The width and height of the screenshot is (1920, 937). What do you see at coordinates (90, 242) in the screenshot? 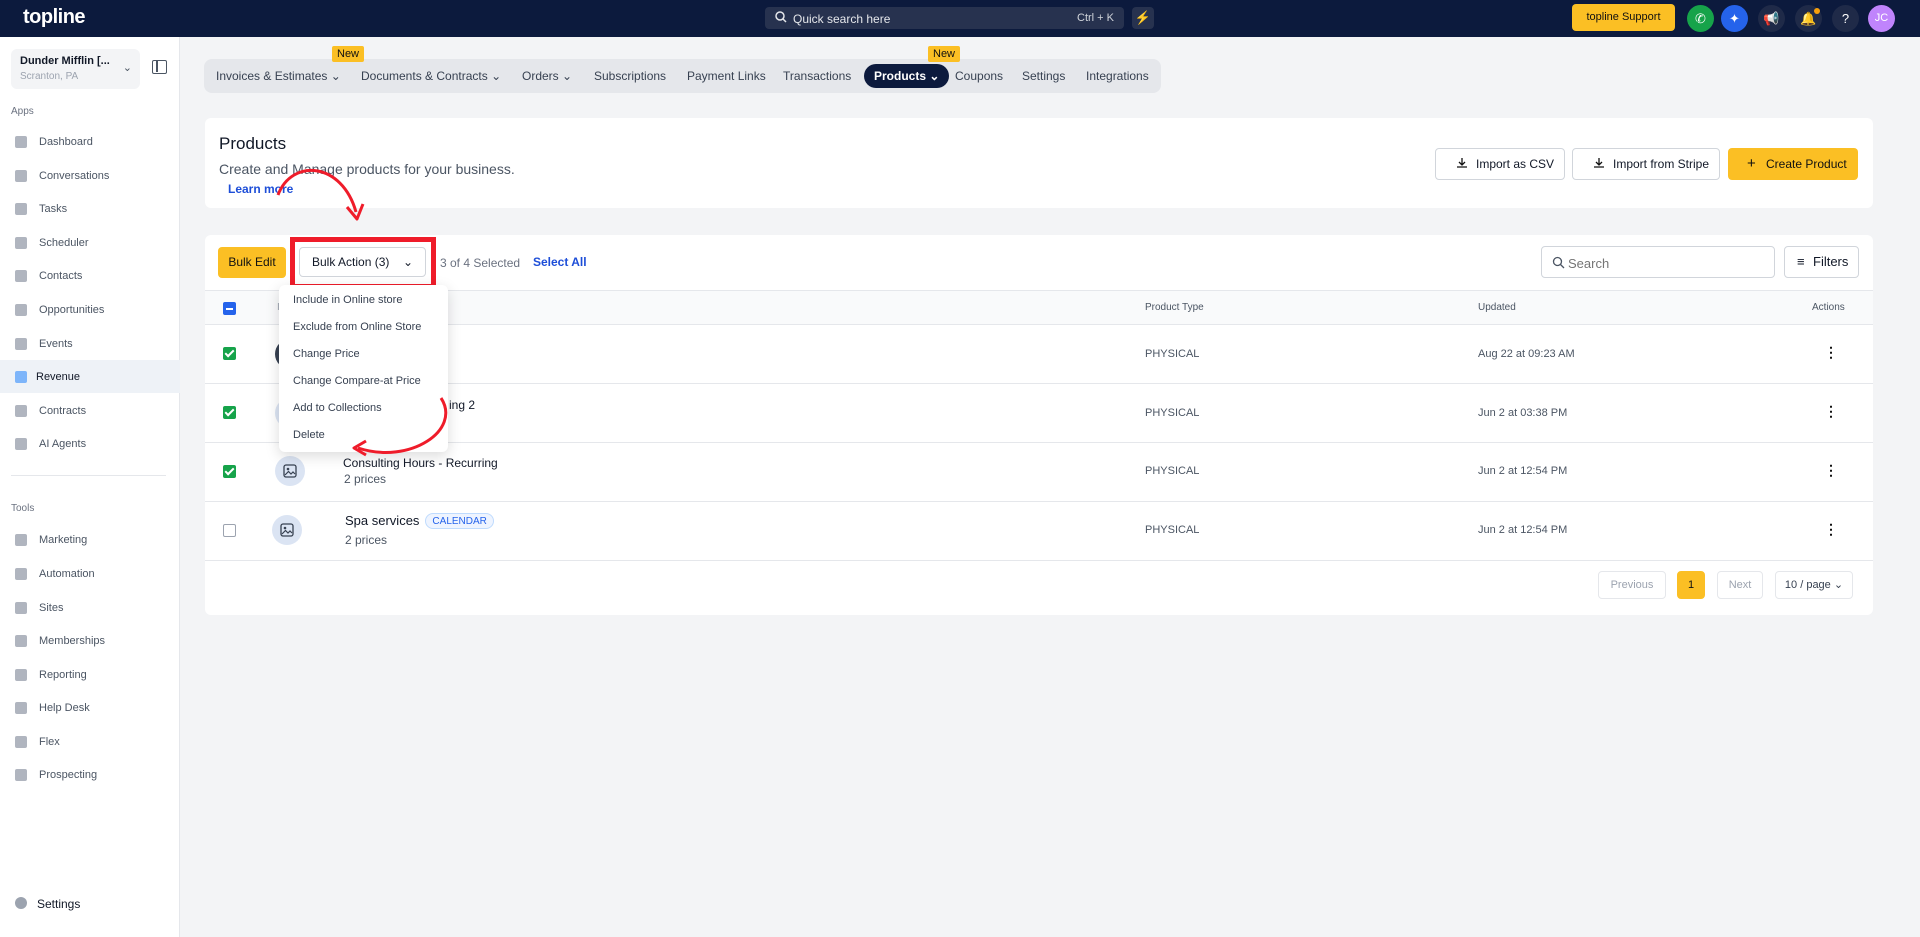
I see `sidebar-item-scheduler: Scheduler` at bounding box center [90, 242].